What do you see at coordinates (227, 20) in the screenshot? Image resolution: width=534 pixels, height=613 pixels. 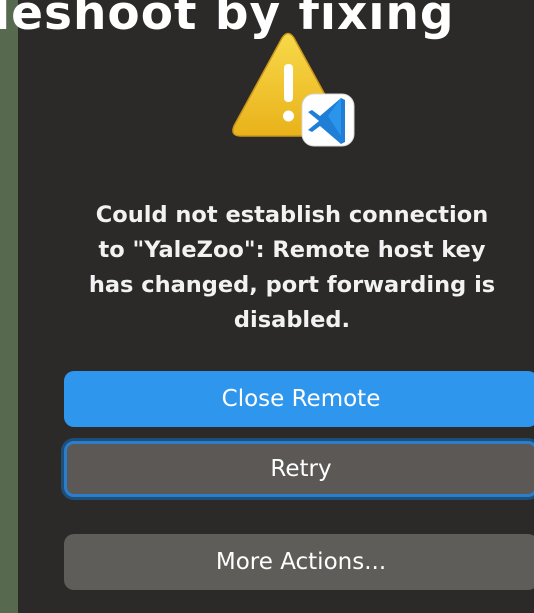 I see `overlay-caption: leshoot by fixing` at bounding box center [227, 20].